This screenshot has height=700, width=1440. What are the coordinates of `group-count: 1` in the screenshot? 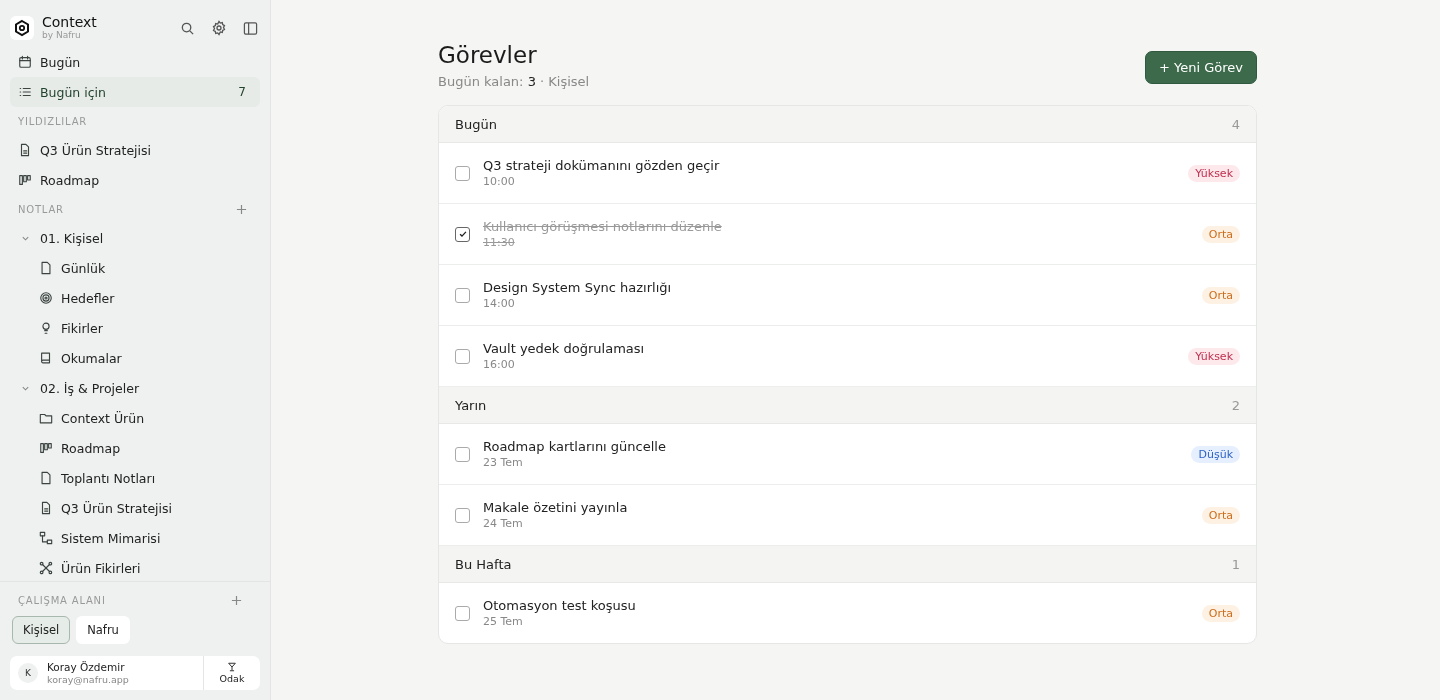 It's located at (1235, 564).